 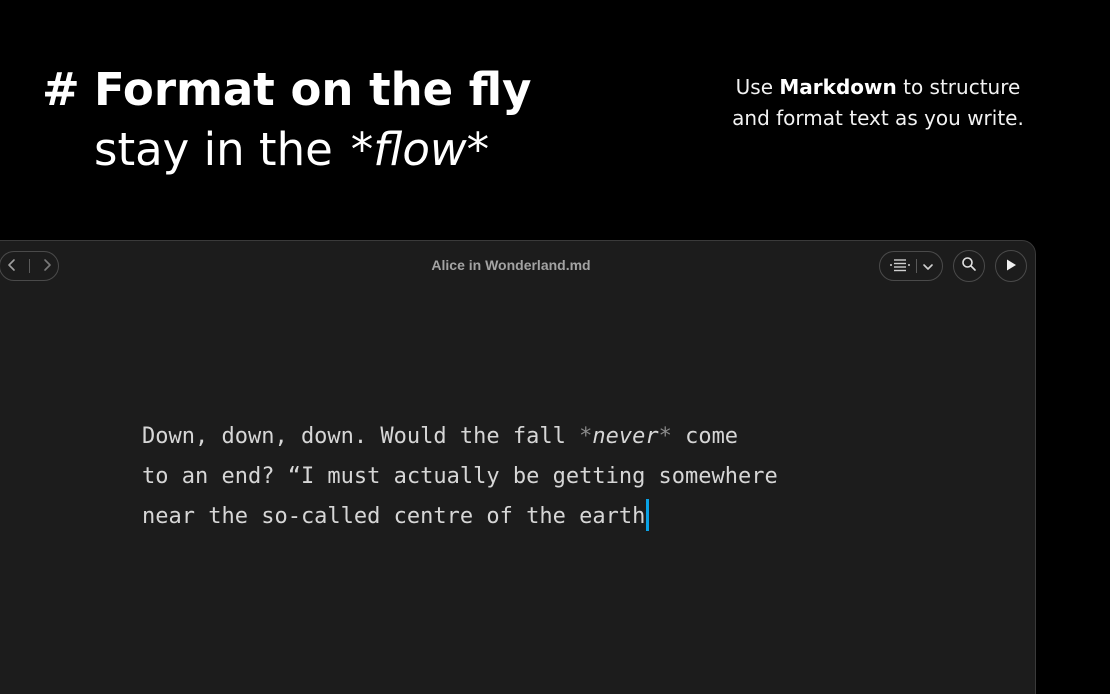 I want to click on editor-text: near the so-called centre of the earth, so click(x=394, y=516).